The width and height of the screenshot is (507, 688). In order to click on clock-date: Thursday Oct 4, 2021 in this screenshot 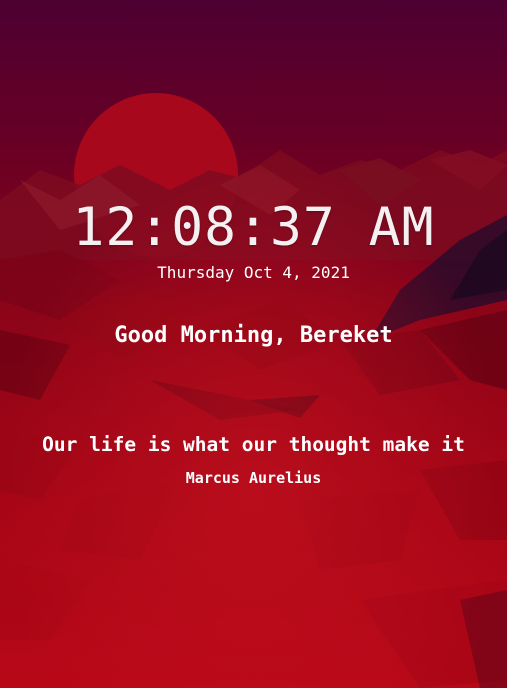, I will do `click(253, 272)`.